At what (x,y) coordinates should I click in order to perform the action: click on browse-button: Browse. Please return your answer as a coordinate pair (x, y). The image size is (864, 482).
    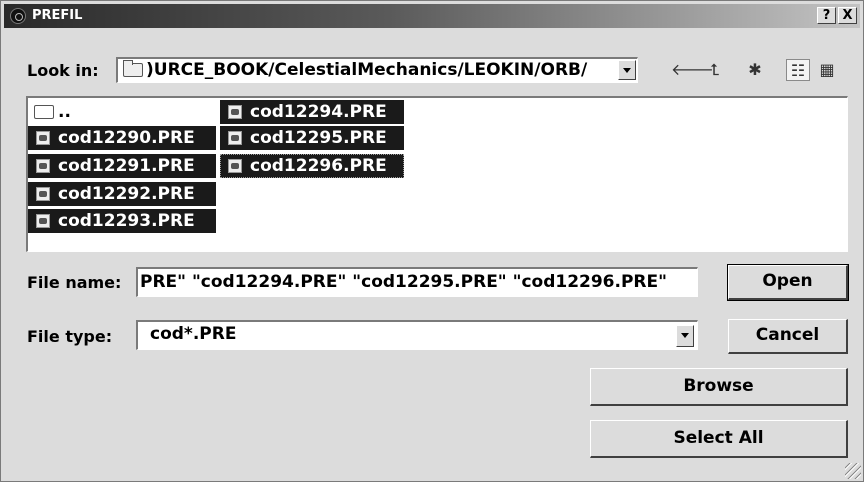
    Looking at the image, I should click on (719, 387).